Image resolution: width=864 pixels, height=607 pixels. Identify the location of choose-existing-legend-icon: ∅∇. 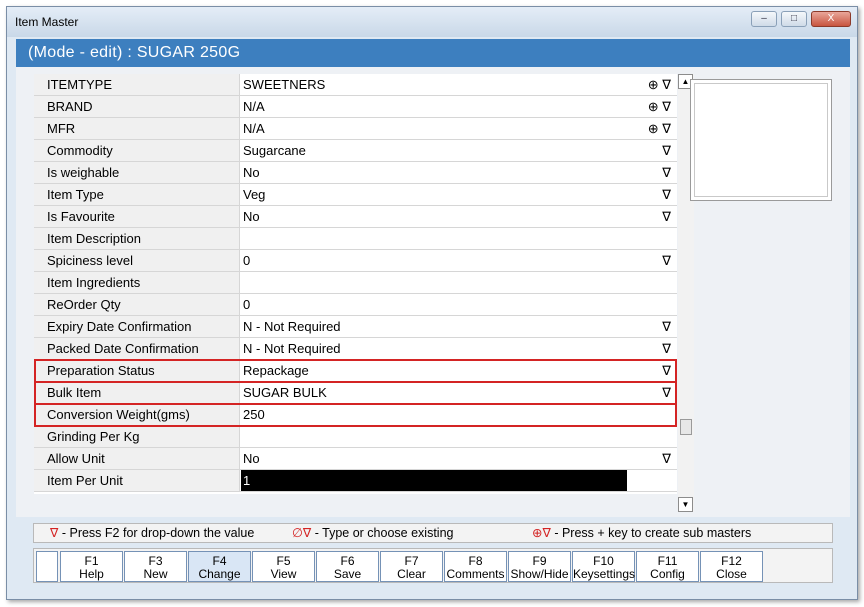
(302, 533).